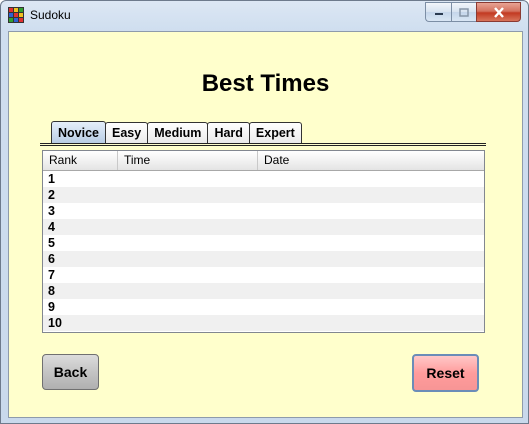  I want to click on window-title: Sudoku, so click(50, 15).